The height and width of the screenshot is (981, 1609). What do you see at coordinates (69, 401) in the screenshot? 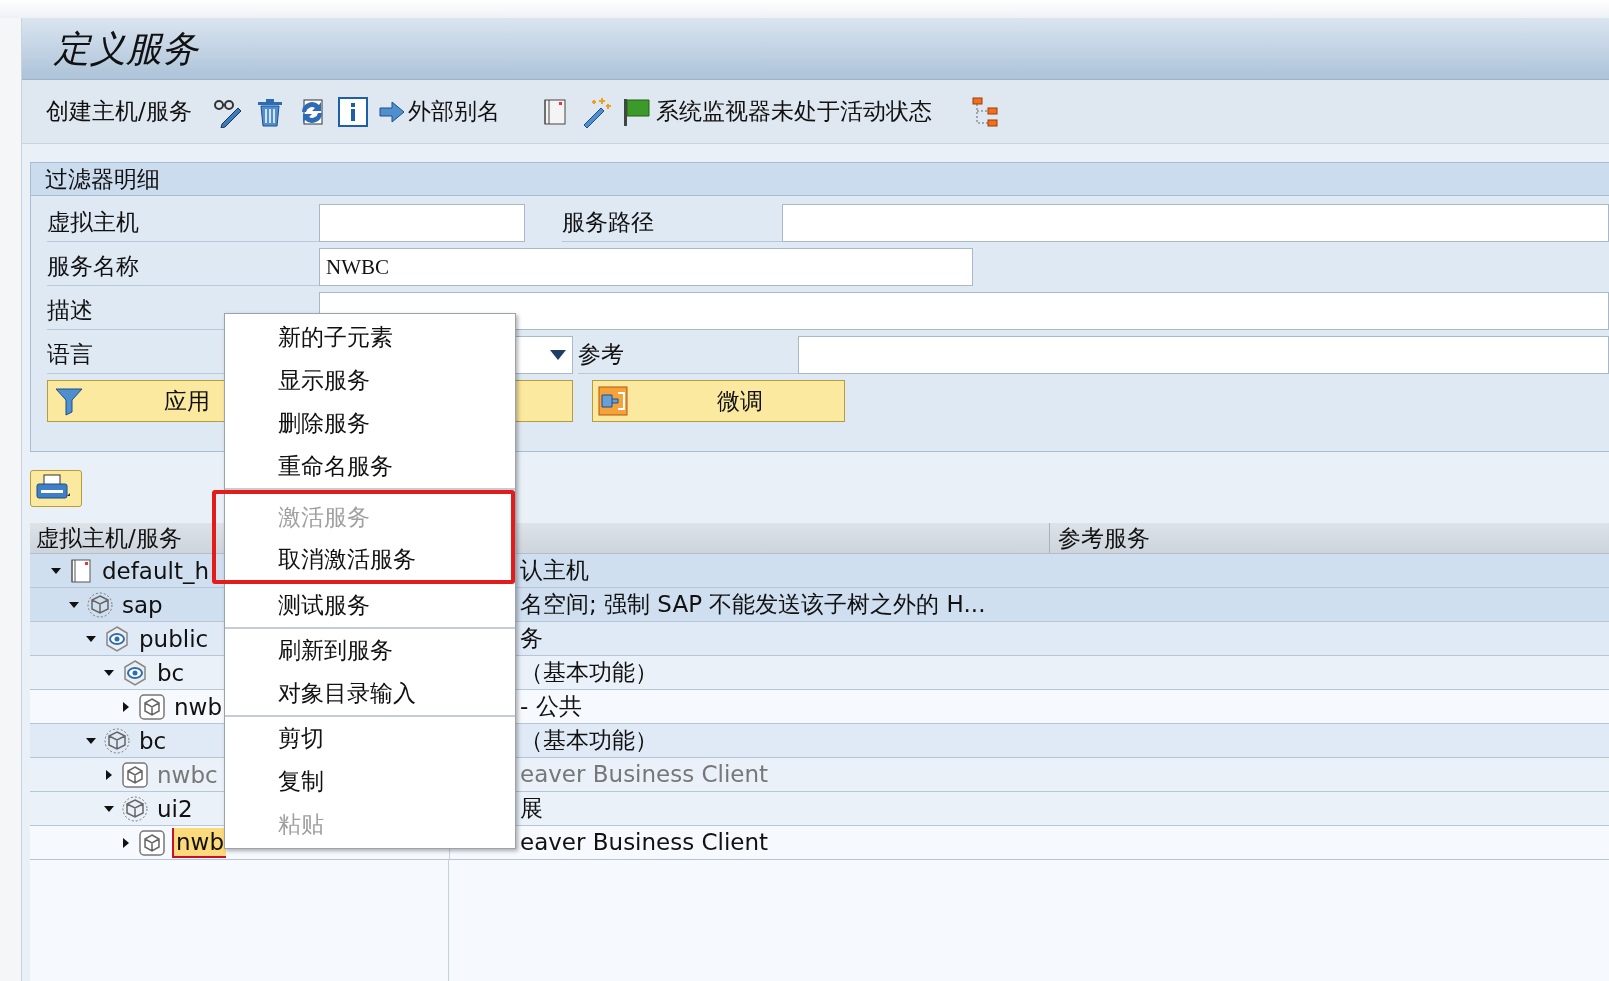
I see `filter-icon` at bounding box center [69, 401].